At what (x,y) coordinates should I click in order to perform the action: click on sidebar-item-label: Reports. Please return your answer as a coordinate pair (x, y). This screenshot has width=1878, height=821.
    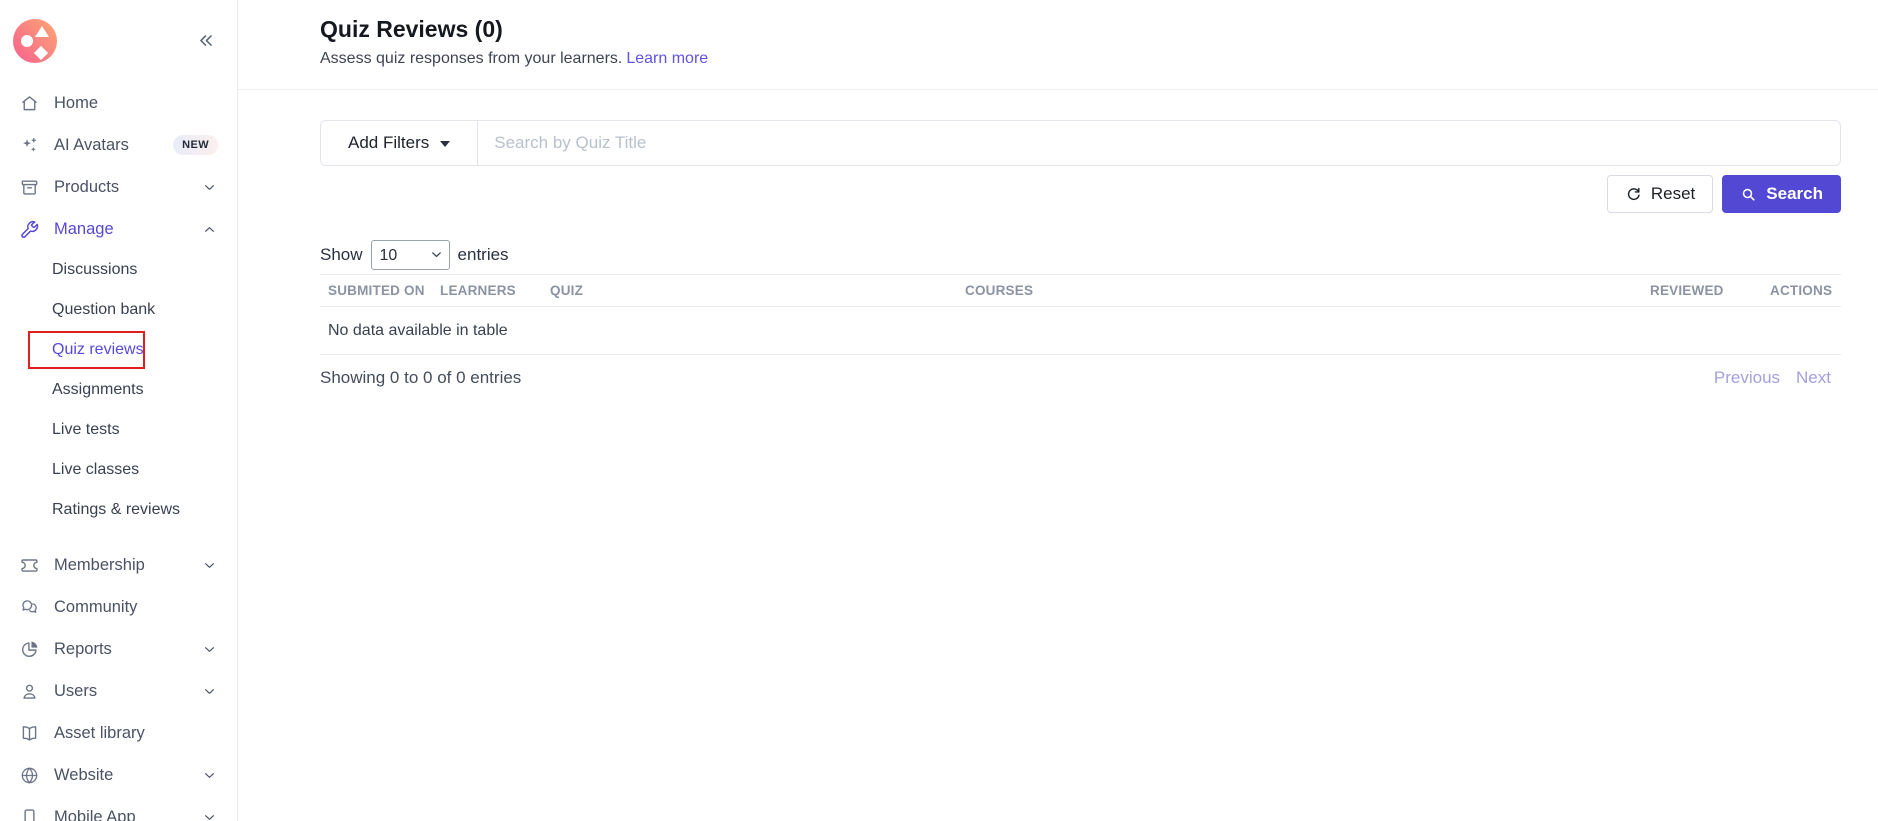
    Looking at the image, I should click on (83, 648).